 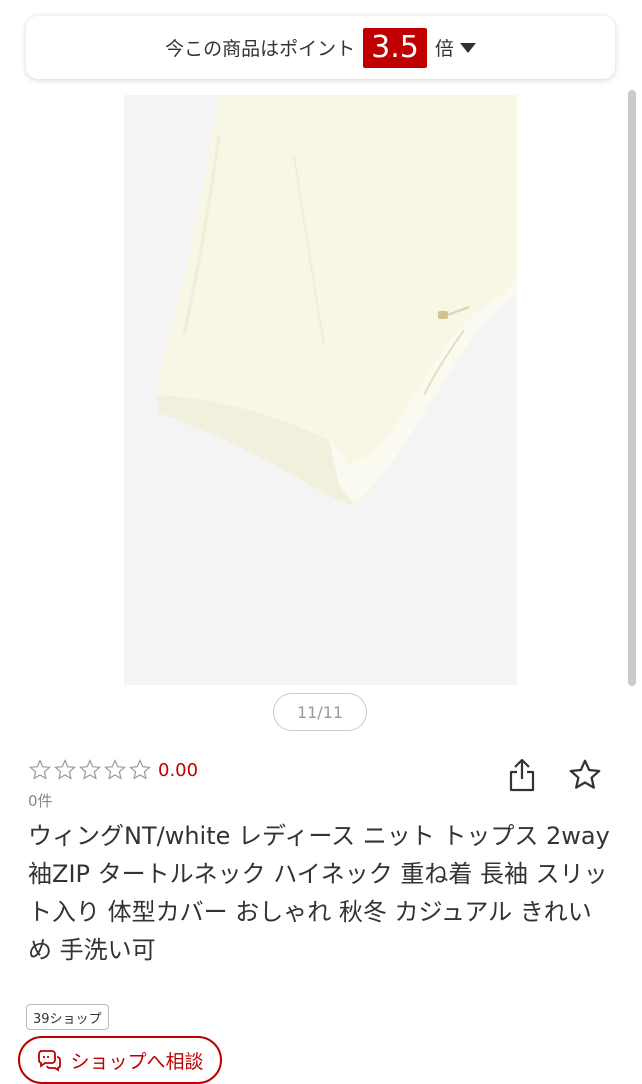 What do you see at coordinates (260, 49) in the screenshot?
I see `points-prefix: 今この商品はポイント` at bounding box center [260, 49].